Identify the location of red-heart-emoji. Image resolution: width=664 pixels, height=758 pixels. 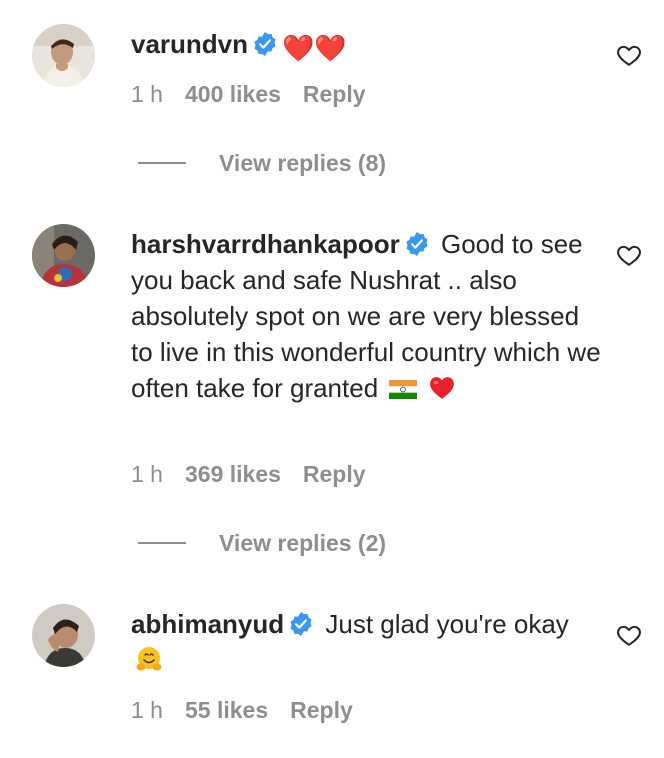
(441, 388).